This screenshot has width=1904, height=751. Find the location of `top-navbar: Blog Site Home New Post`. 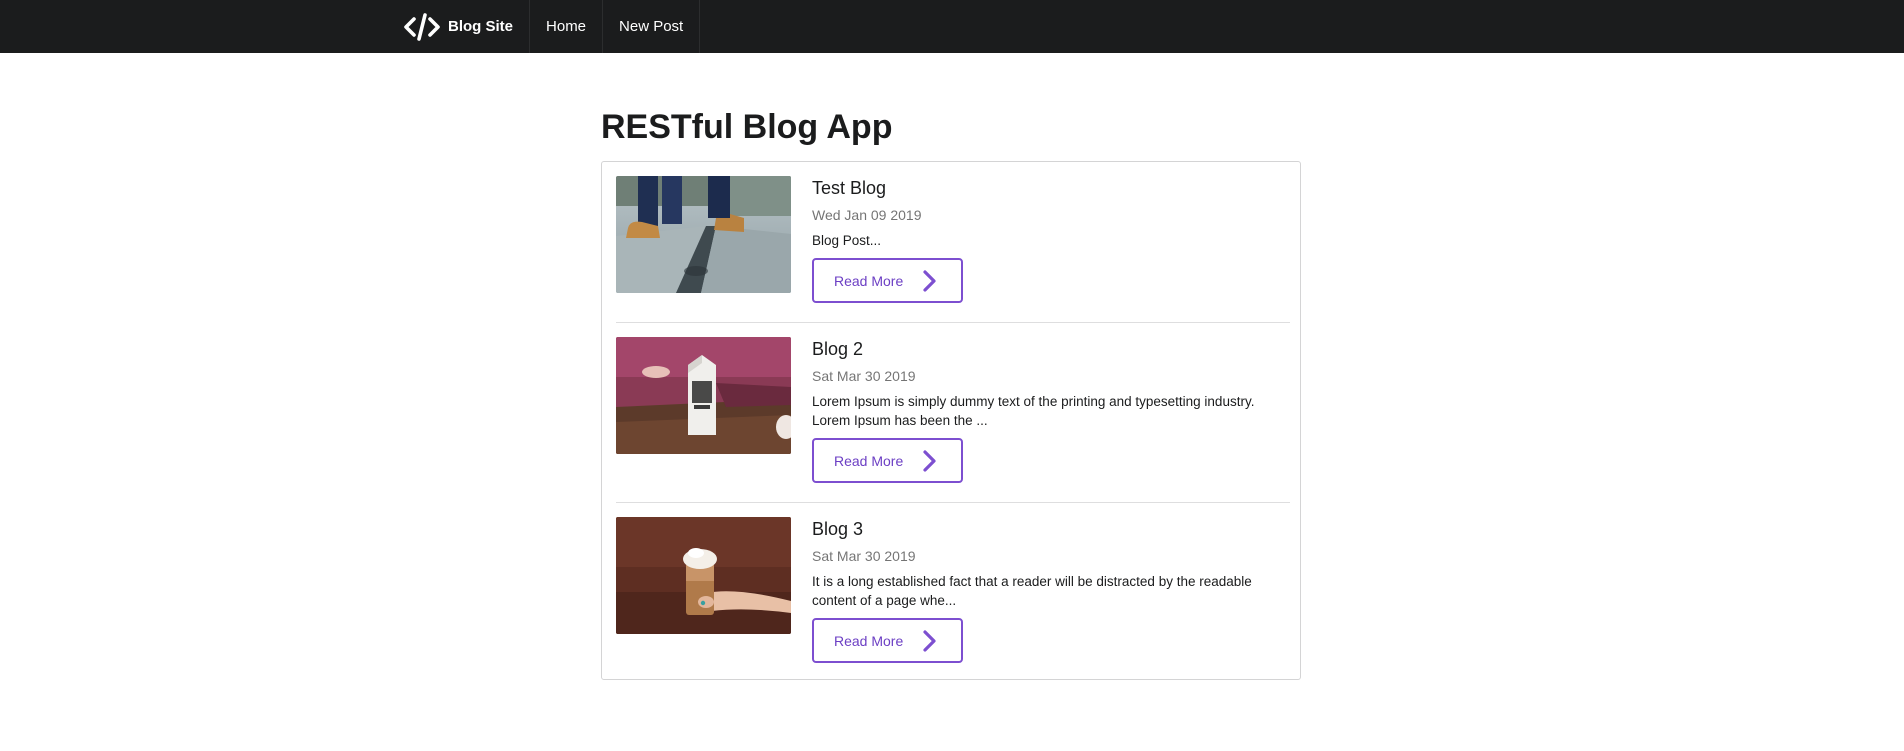

top-navbar: Blog Site Home New Post is located at coordinates (952, 26).